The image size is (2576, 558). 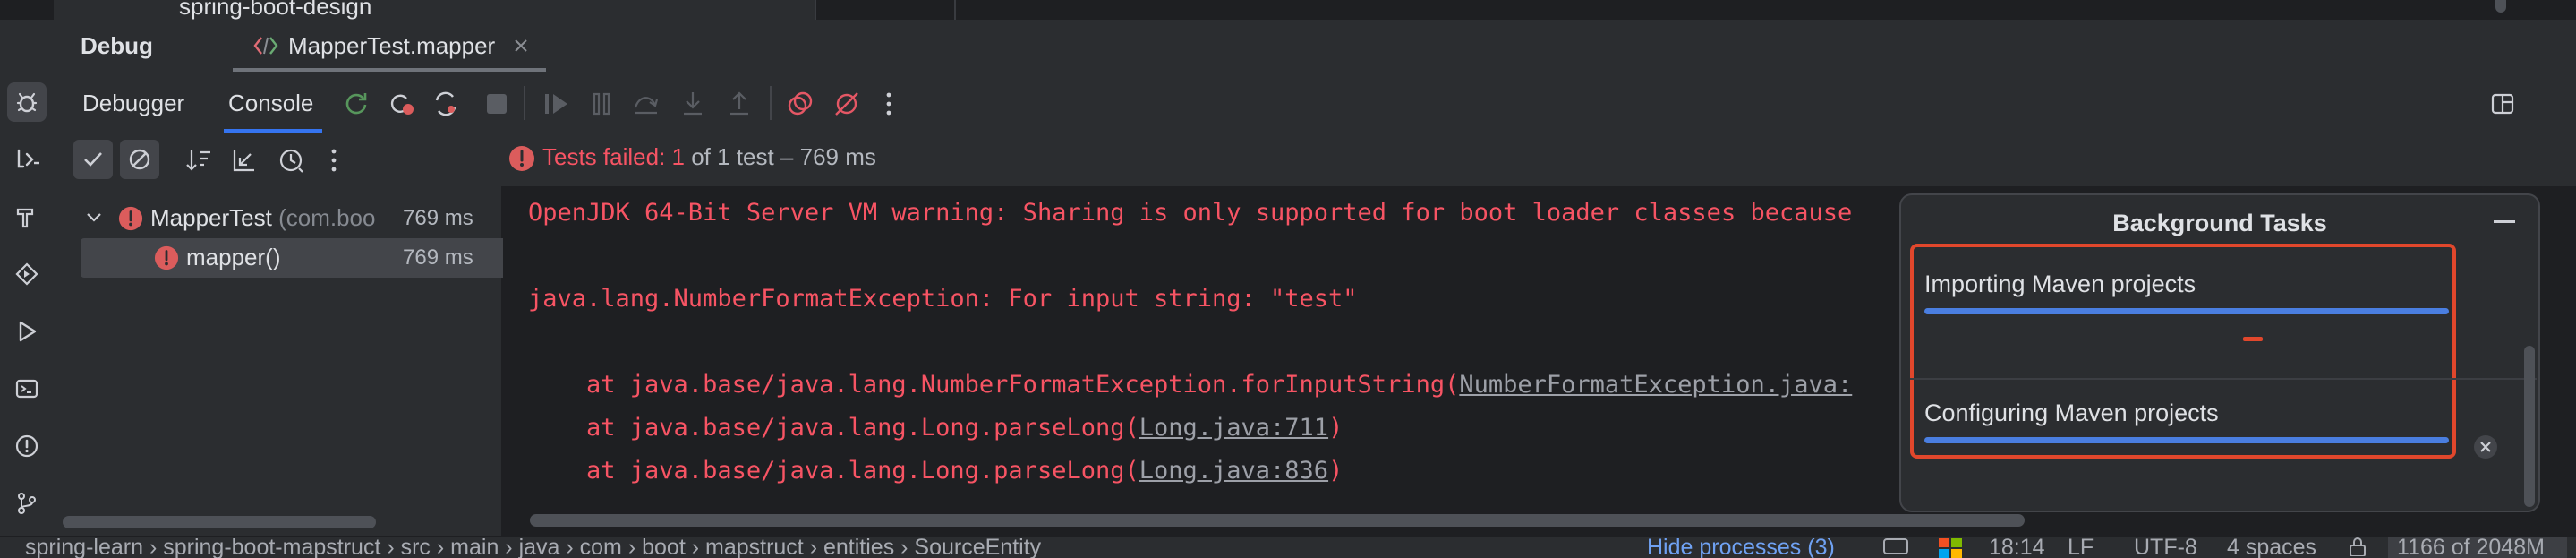 I want to click on top-remnant-bar: spring-boot-design, so click(x=1288, y=10).